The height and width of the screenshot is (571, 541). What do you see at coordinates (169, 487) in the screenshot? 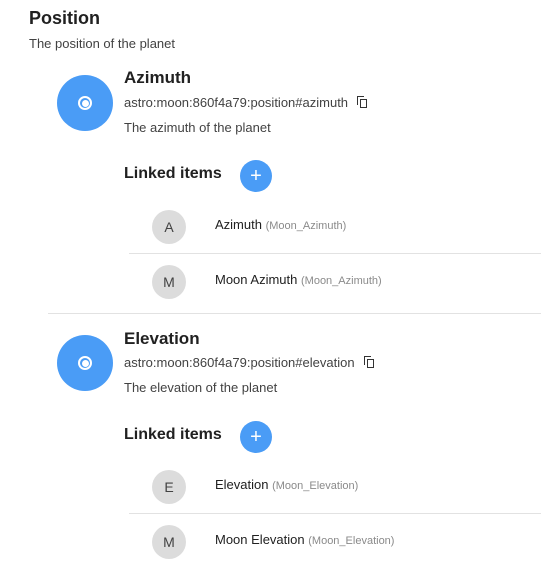
I see `item-avatar: E` at bounding box center [169, 487].